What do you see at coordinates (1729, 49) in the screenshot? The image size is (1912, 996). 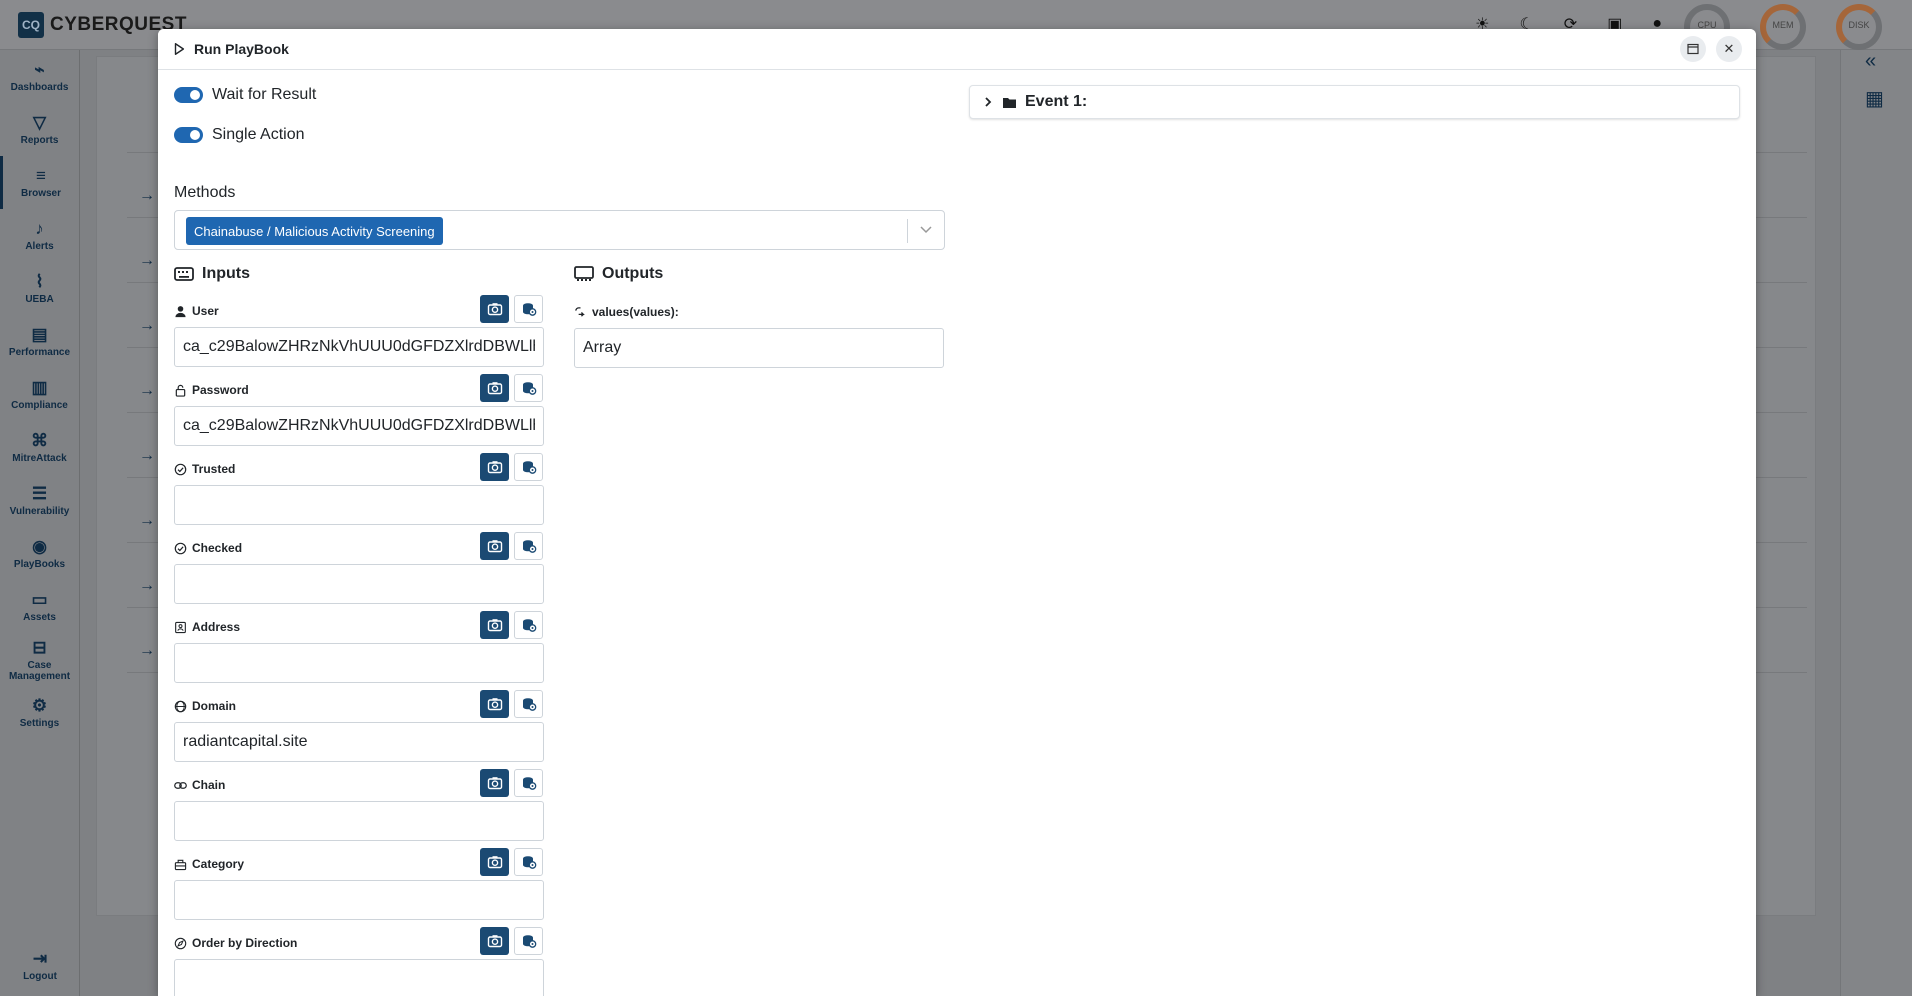 I see `close-button: ✕` at bounding box center [1729, 49].